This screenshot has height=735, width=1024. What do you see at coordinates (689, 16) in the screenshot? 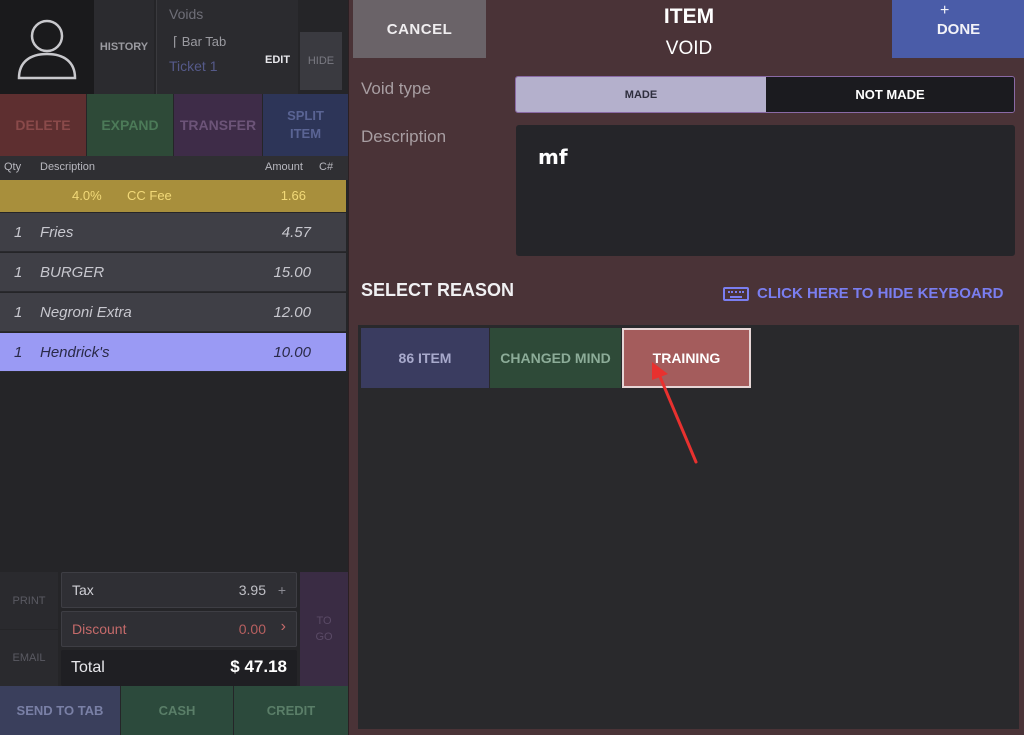
I see `dialog-title: ITEM` at bounding box center [689, 16].